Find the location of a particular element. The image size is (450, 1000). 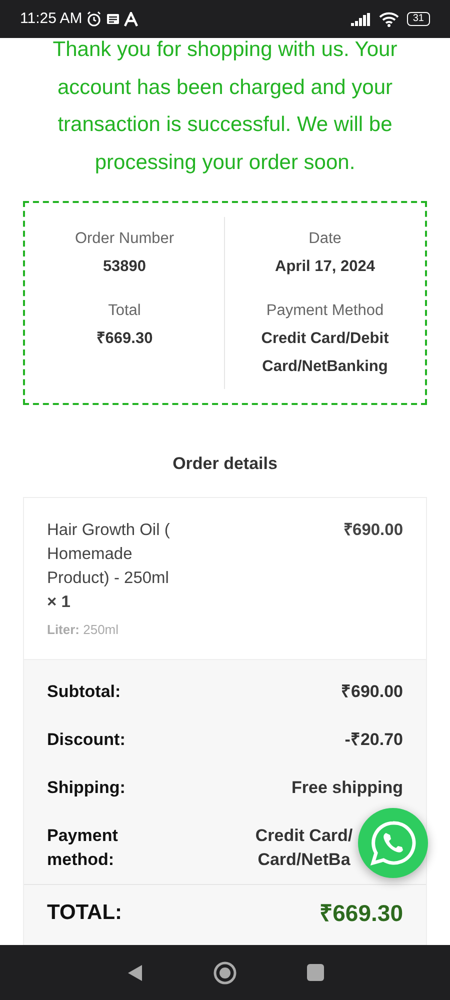

total-label: Payment method: is located at coordinates (83, 848).